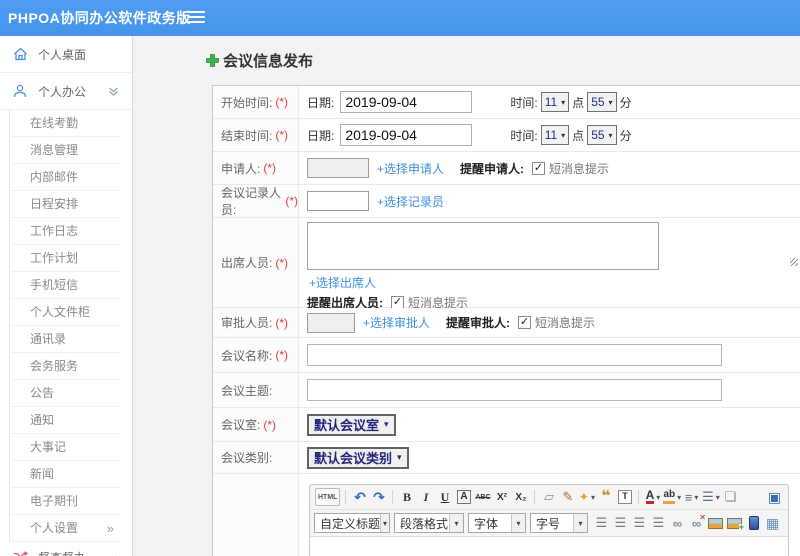 The width and height of the screenshot is (800, 556). I want to click on end-hour-select: 11 ▾, so click(555, 135).